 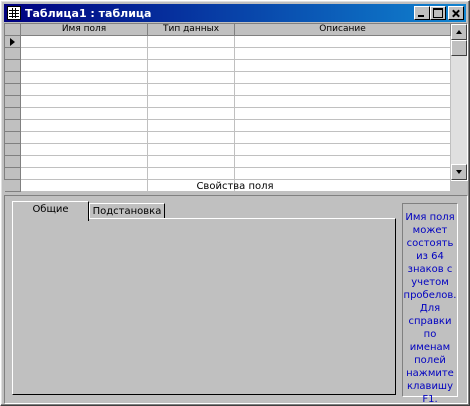 I want to click on grid-header: Имя поля Тип данных Описание, so click(x=228, y=30).